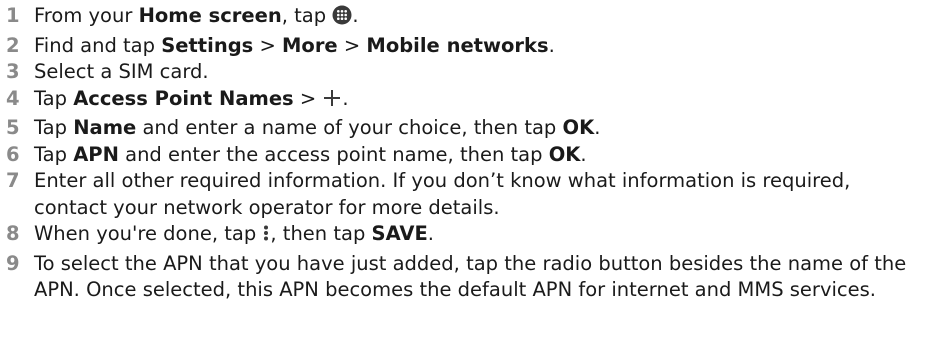 The width and height of the screenshot is (935, 346). I want to click on step-number: 9, so click(13, 263).